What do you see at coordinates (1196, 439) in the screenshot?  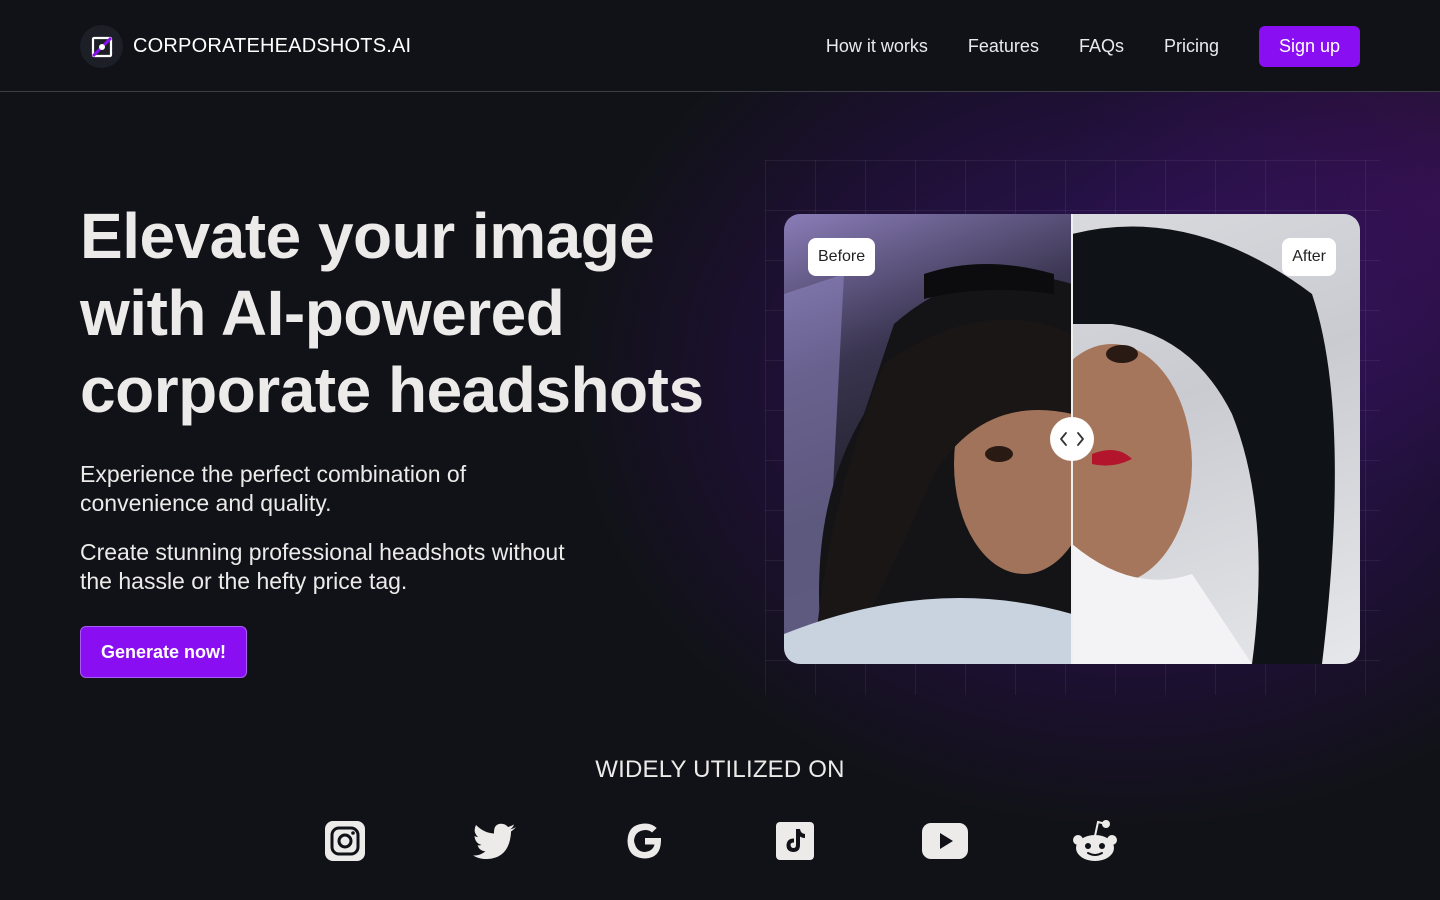 I see `after-image` at bounding box center [1196, 439].